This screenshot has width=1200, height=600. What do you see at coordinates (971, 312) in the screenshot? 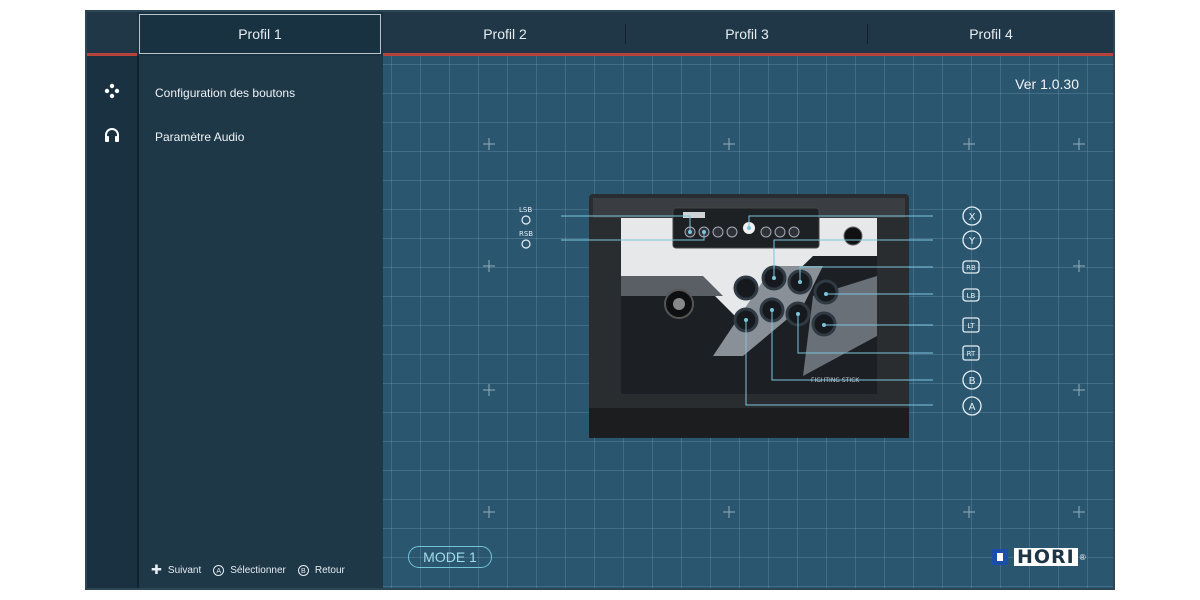
I see `right-button-labels: X Y RB LB LT RT B A` at bounding box center [971, 312].